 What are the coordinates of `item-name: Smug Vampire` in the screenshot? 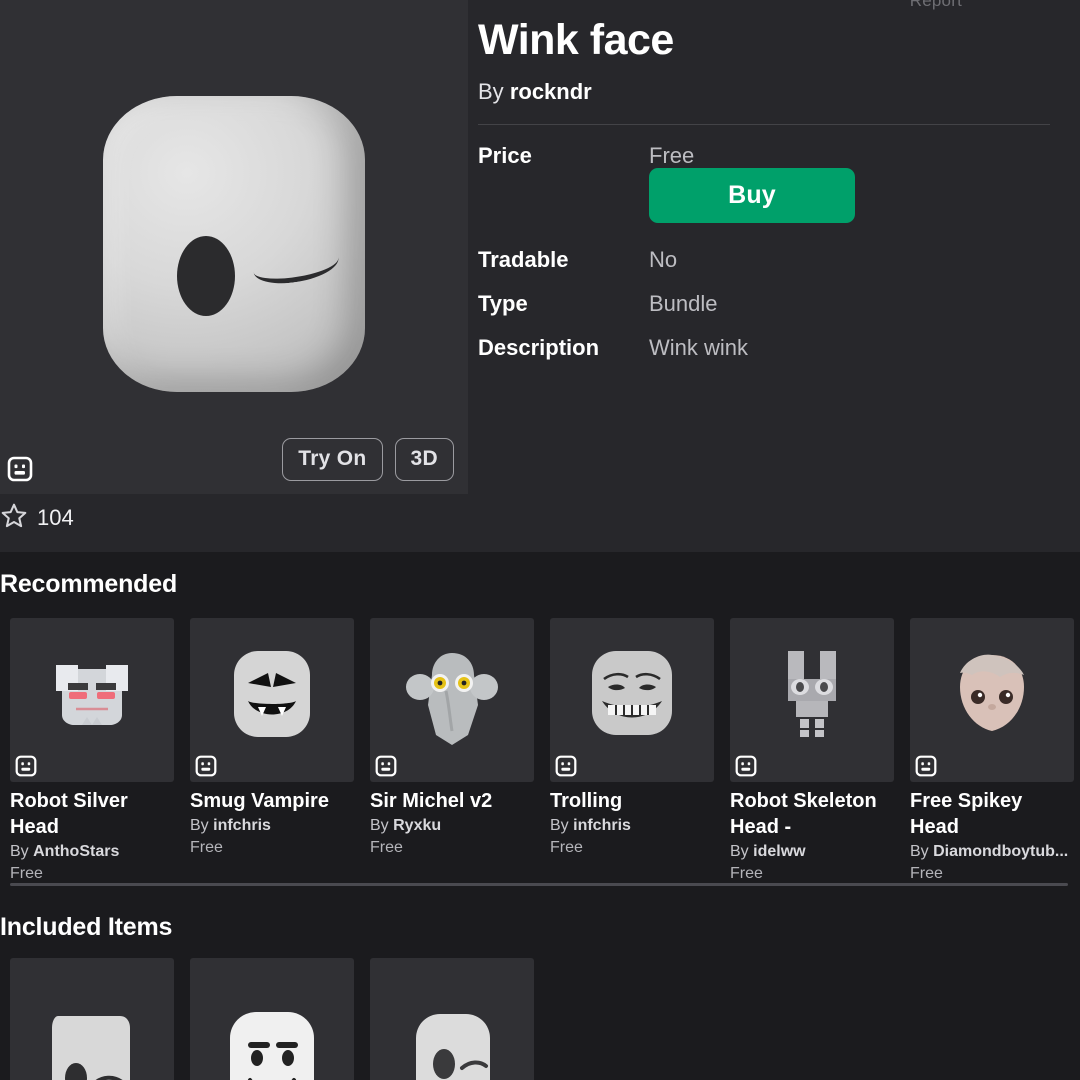 It's located at (259, 801).